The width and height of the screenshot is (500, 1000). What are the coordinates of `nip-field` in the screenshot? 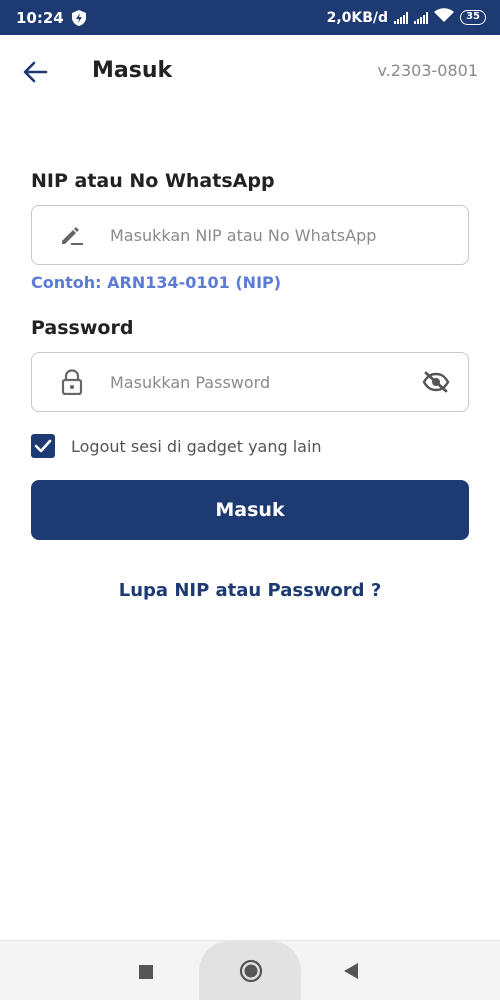 It's located at (250, 235).